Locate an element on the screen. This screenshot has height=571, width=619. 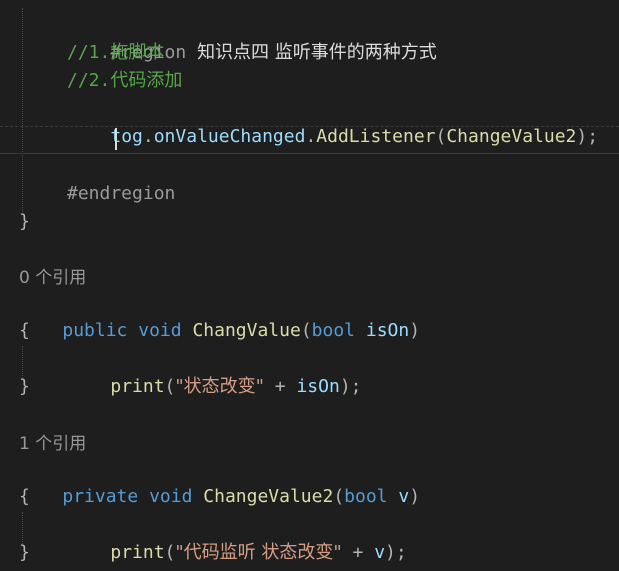
text-caret is located at coordinates (116, 139).